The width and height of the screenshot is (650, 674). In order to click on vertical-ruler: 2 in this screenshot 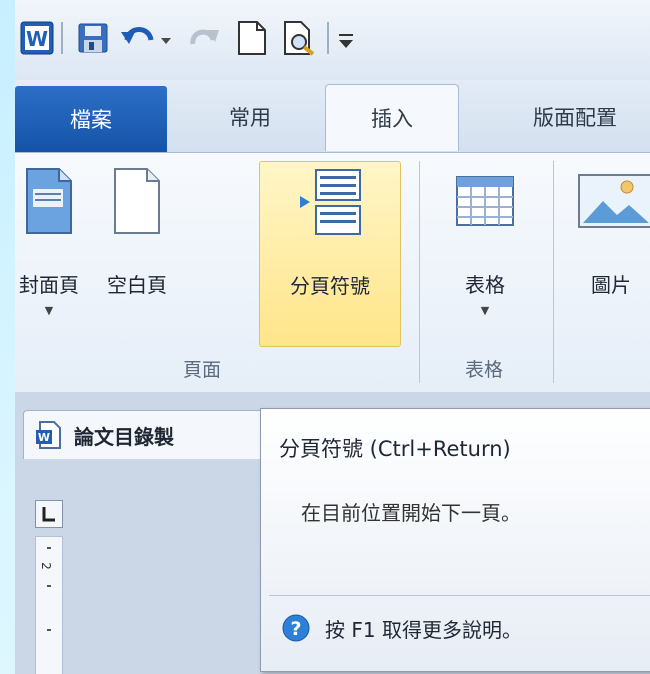, I will do `click(49, 605)`.